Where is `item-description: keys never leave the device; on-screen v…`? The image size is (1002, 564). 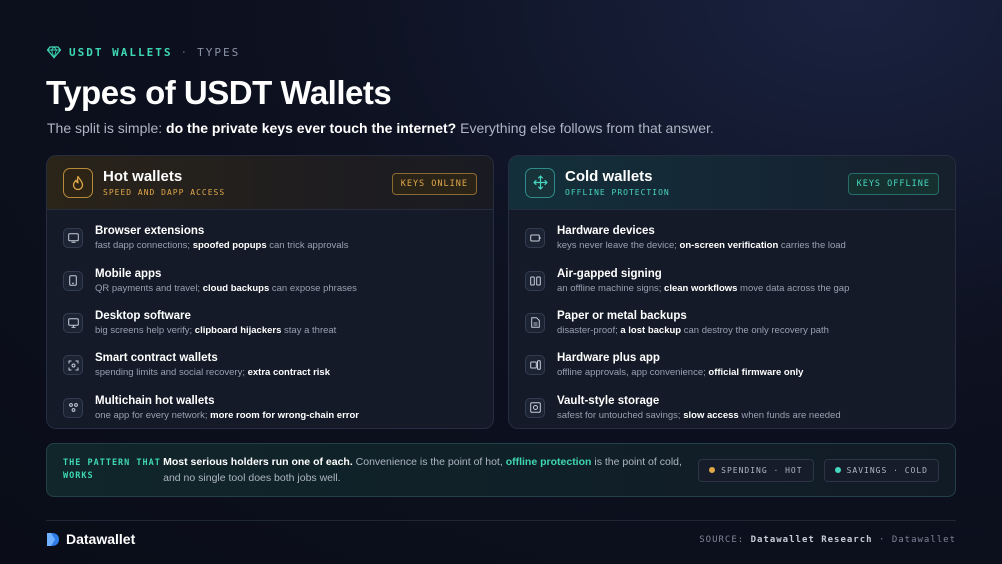 item-description: keys never leave the device; on-screen v… is located at coordinates (701, 245).